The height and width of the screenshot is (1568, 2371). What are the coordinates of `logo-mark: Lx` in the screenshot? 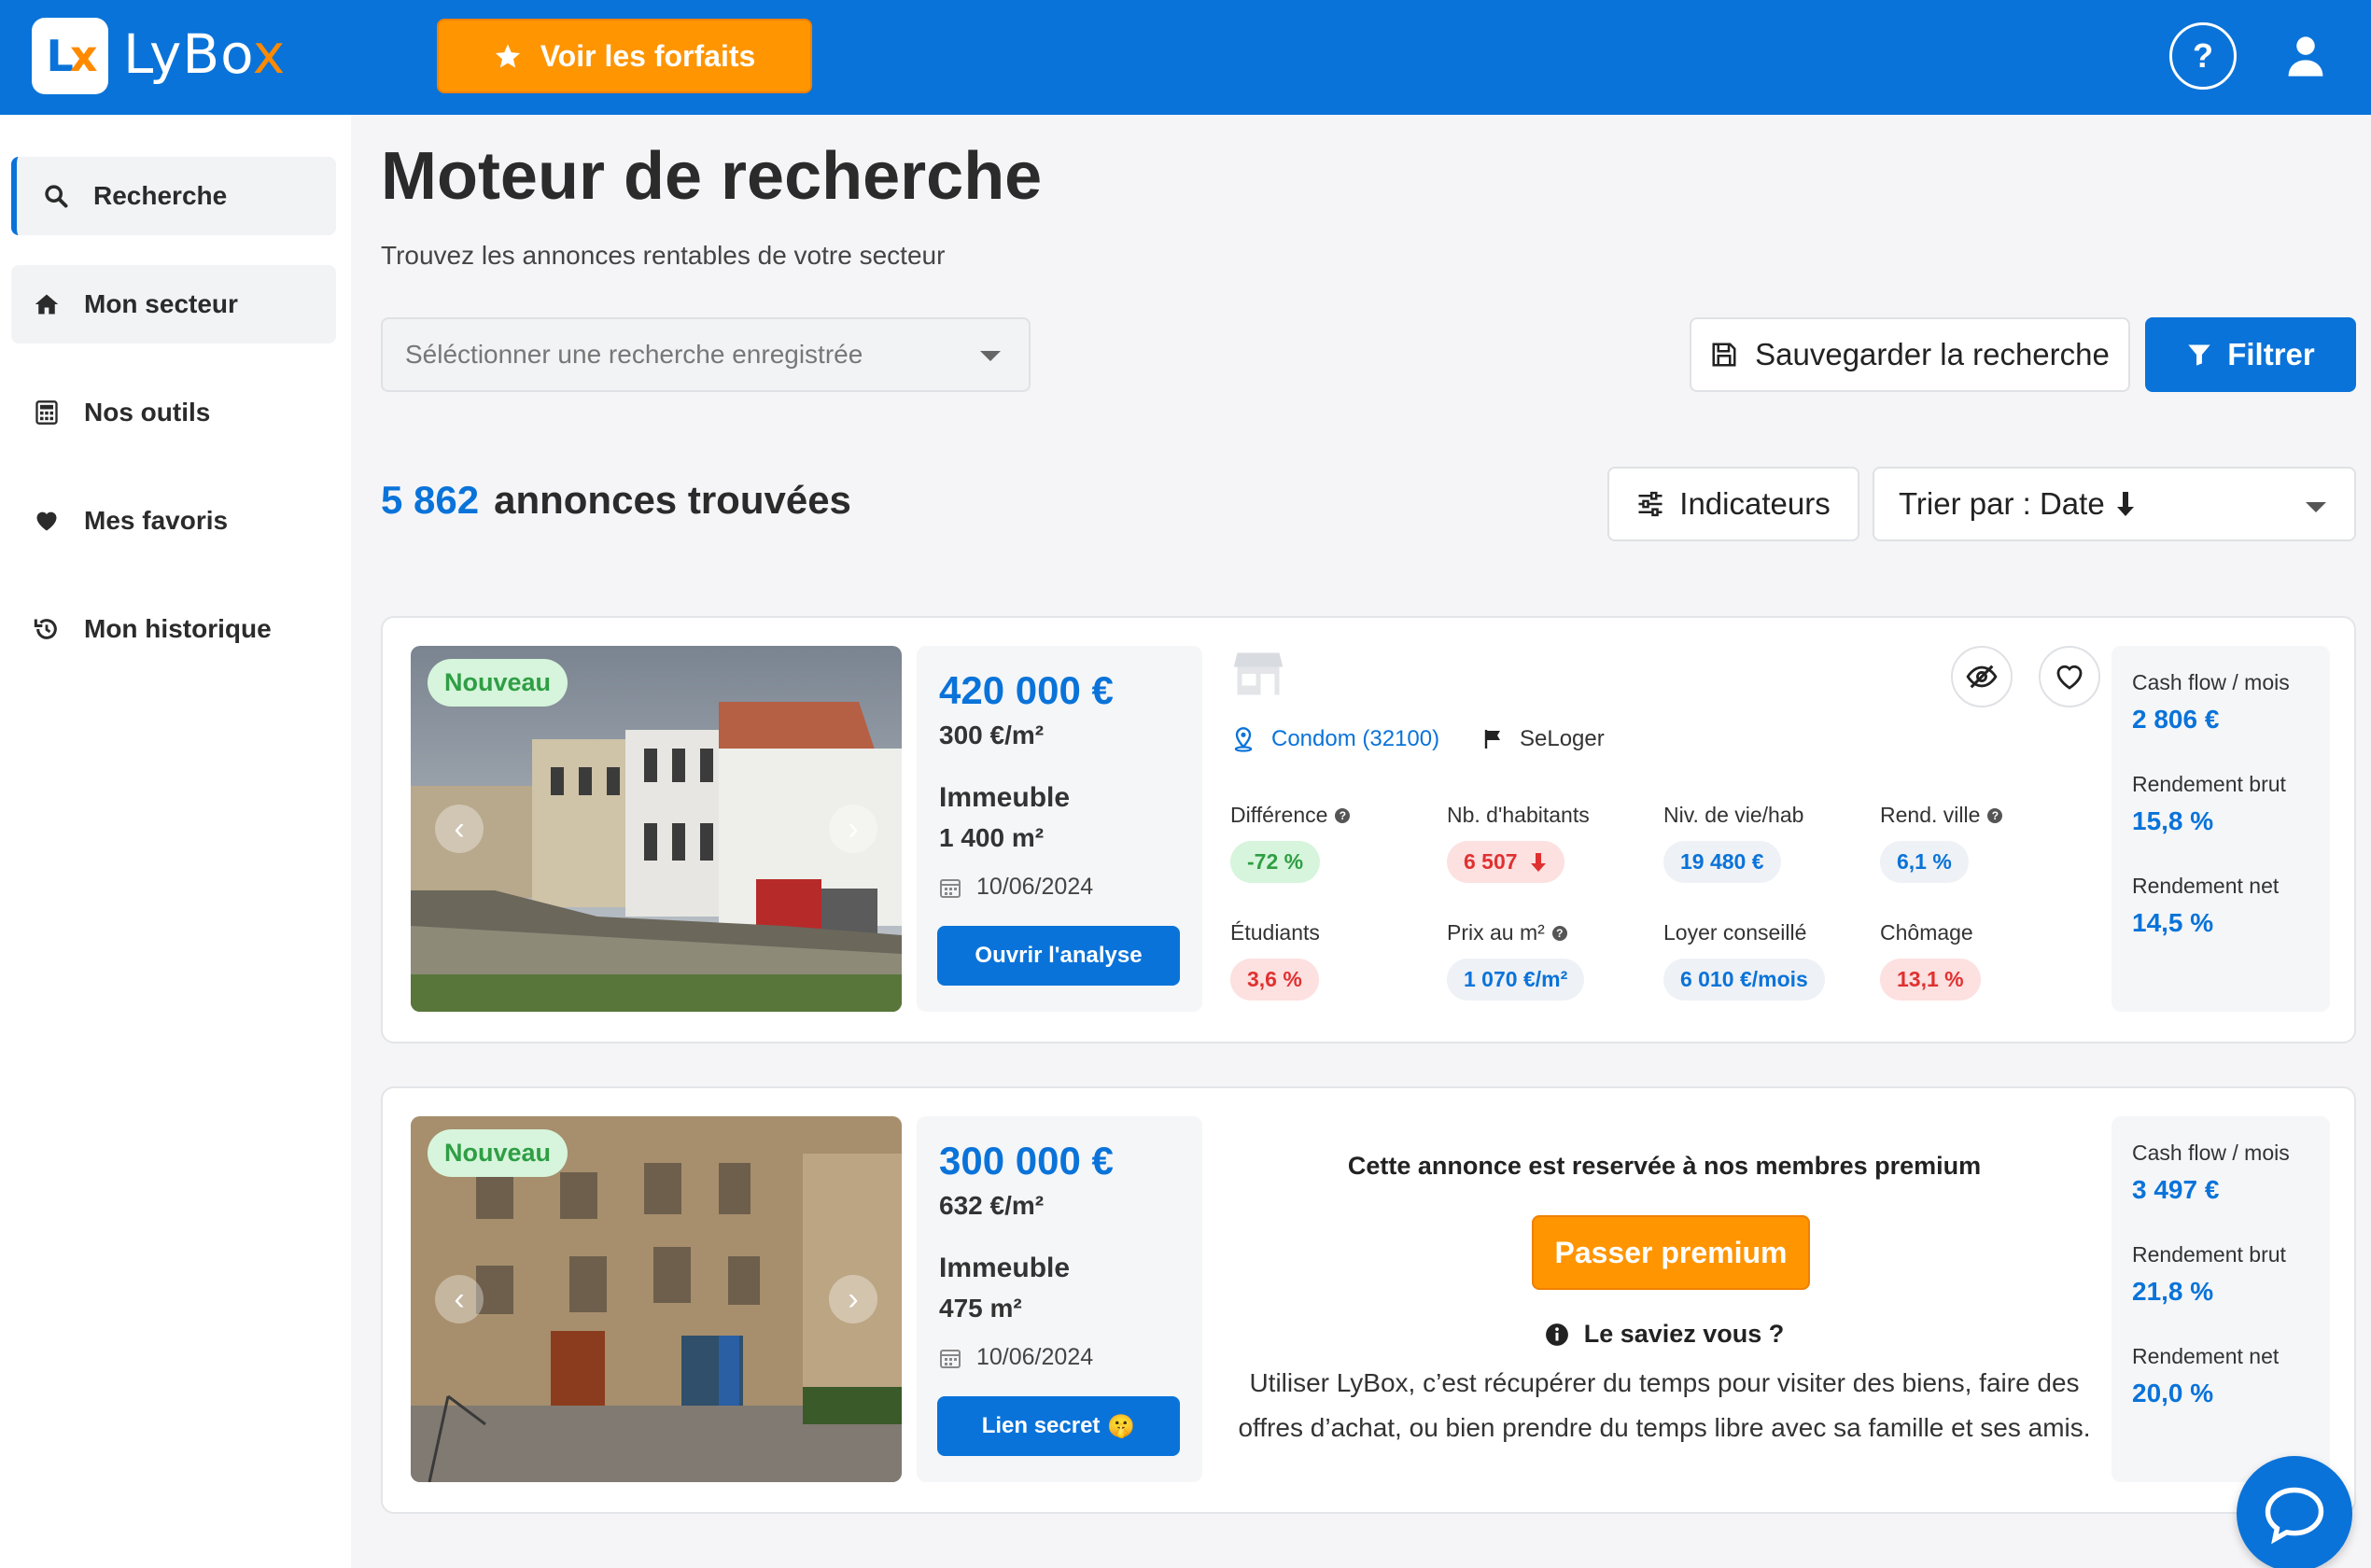 It's located at (72, 56).